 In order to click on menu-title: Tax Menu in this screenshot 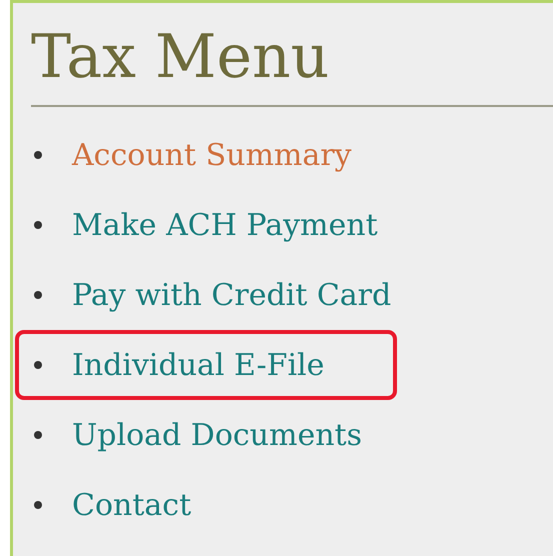, I will do `click(180, 57)`.